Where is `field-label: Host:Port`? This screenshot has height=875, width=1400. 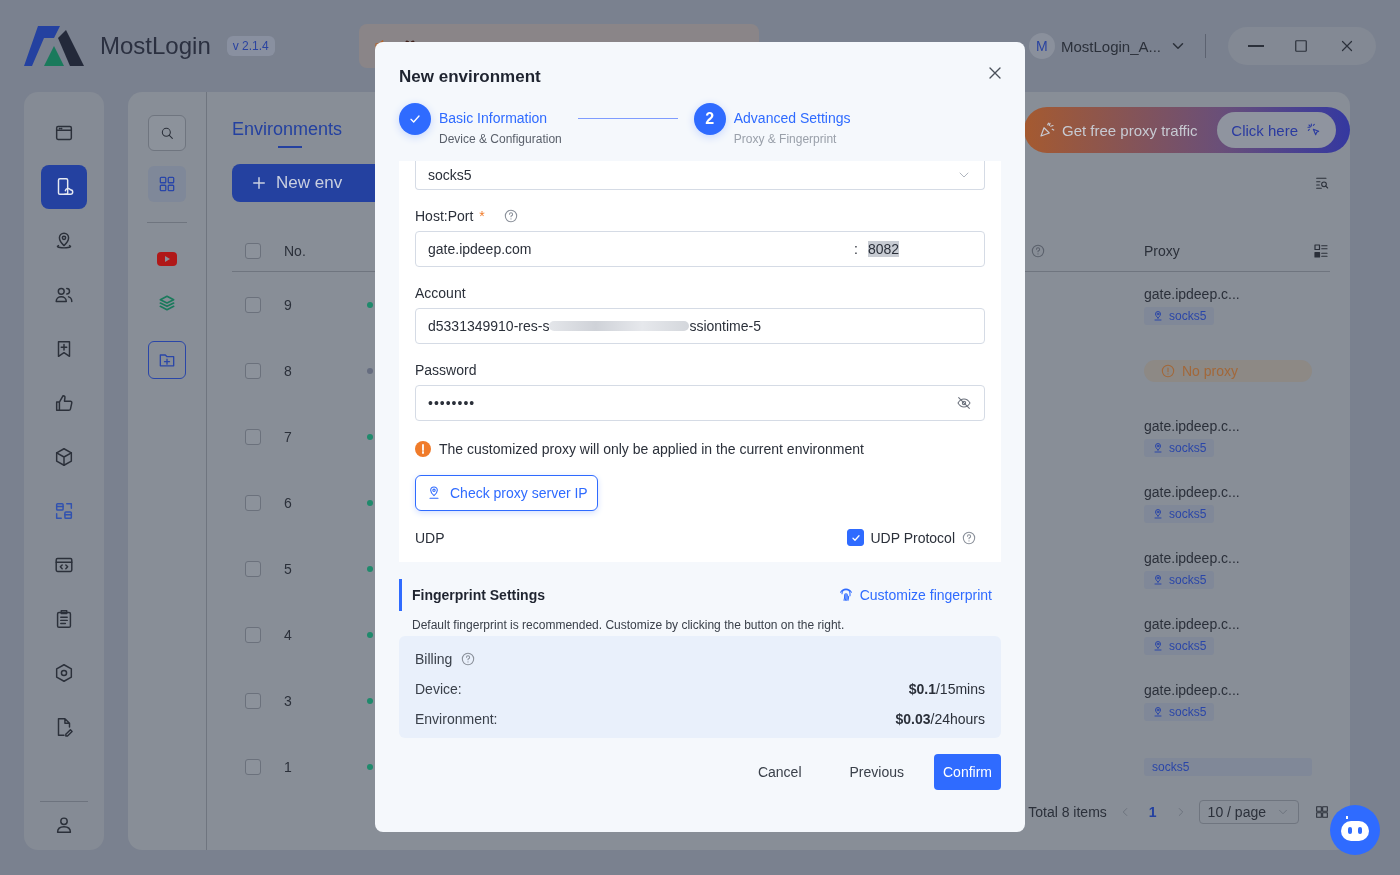
field-label: Host:Port is located at coordinates (444, 216).